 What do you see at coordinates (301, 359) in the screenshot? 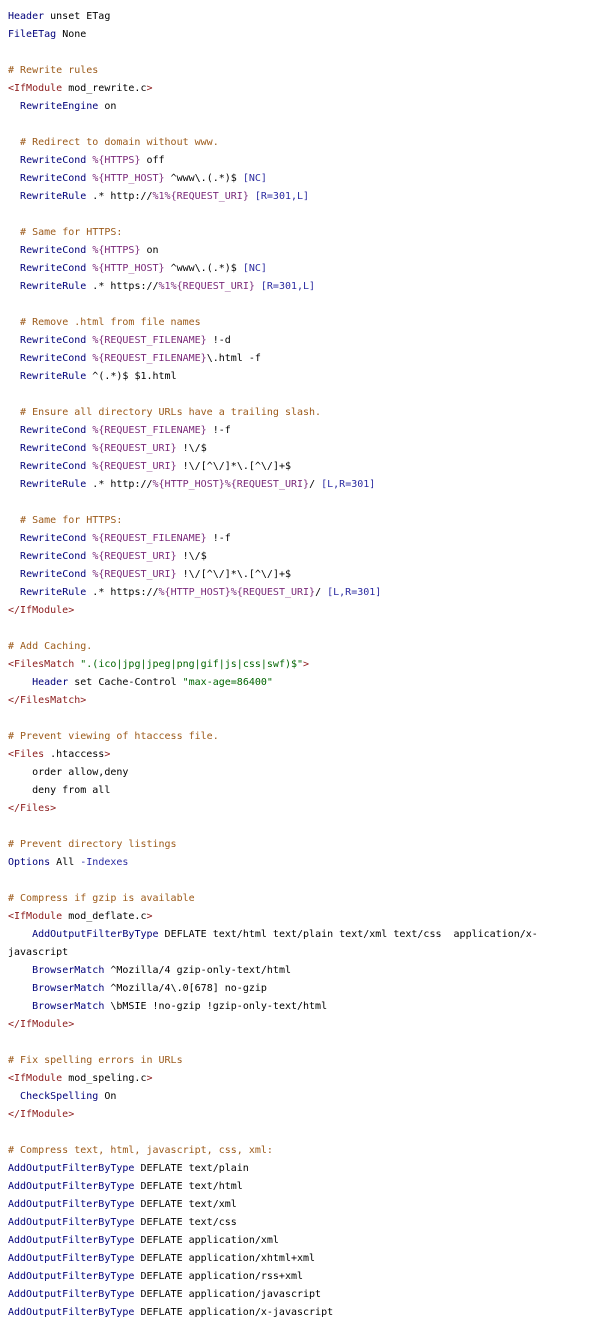
I see `code-line: RewriteCond %{REQUEST_FILENAME}\.html -f` at bounding box center [301, 359].